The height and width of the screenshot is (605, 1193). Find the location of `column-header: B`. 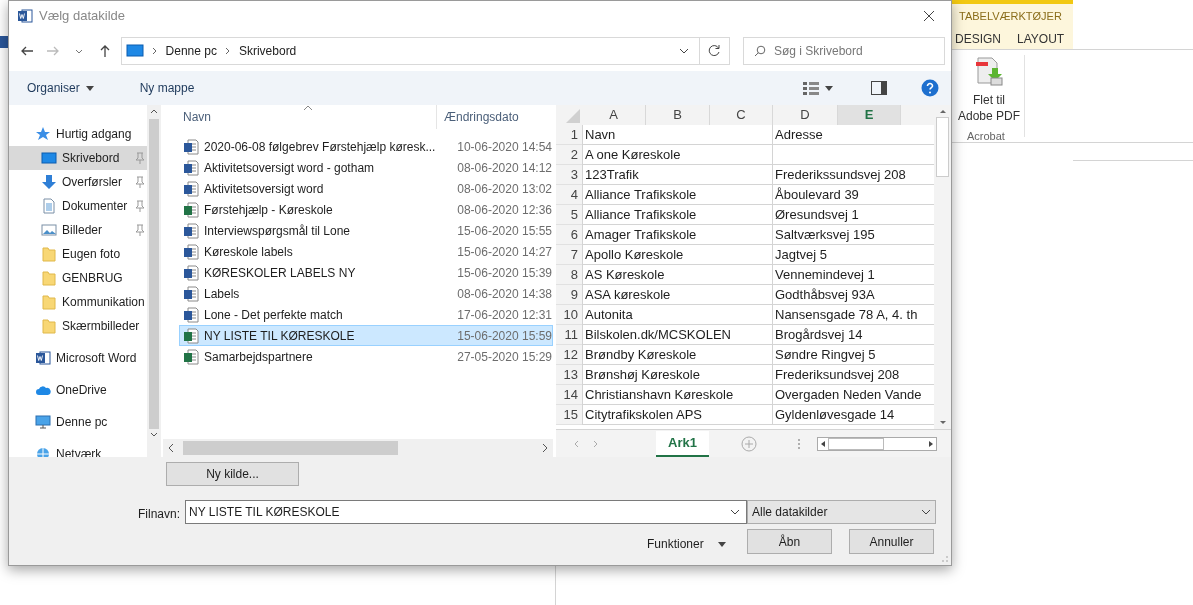

column-header: B is located at coordinates (678, 115).